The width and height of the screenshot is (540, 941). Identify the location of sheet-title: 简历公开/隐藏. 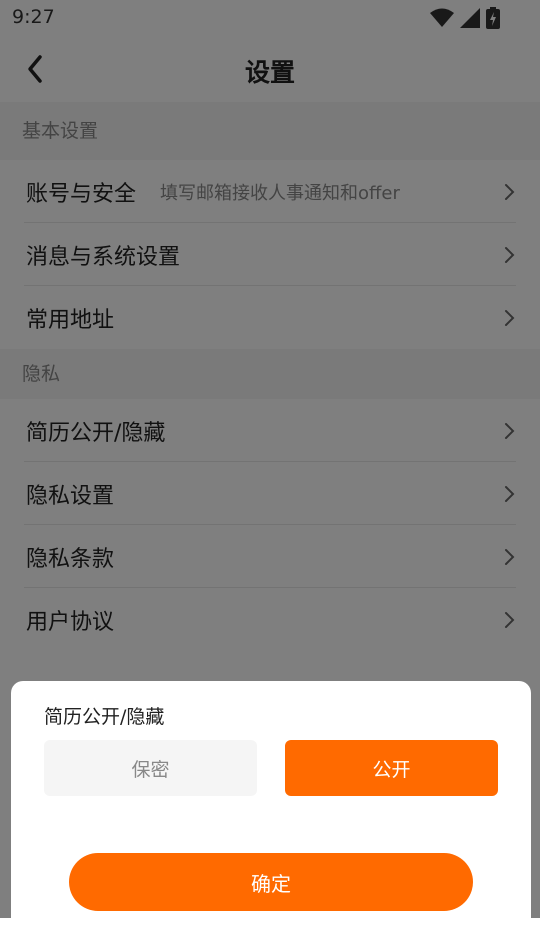
(104, 717).